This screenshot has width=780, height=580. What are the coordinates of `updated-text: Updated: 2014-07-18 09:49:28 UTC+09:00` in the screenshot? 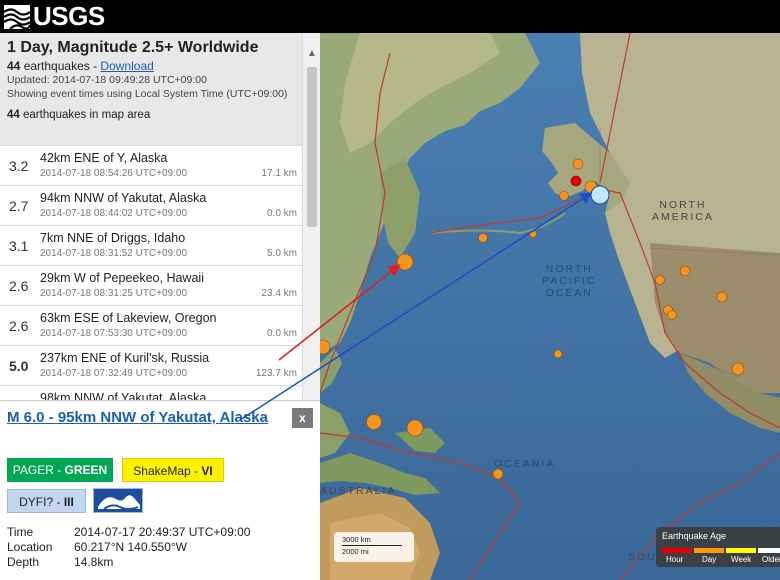 It's located at (107, 80).